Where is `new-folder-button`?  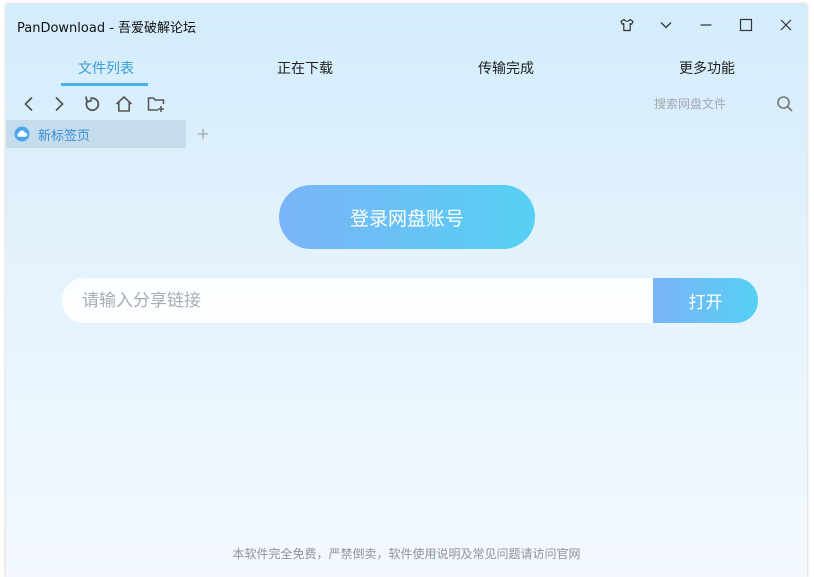
new-folder-button is located at coordinates (156, 104).